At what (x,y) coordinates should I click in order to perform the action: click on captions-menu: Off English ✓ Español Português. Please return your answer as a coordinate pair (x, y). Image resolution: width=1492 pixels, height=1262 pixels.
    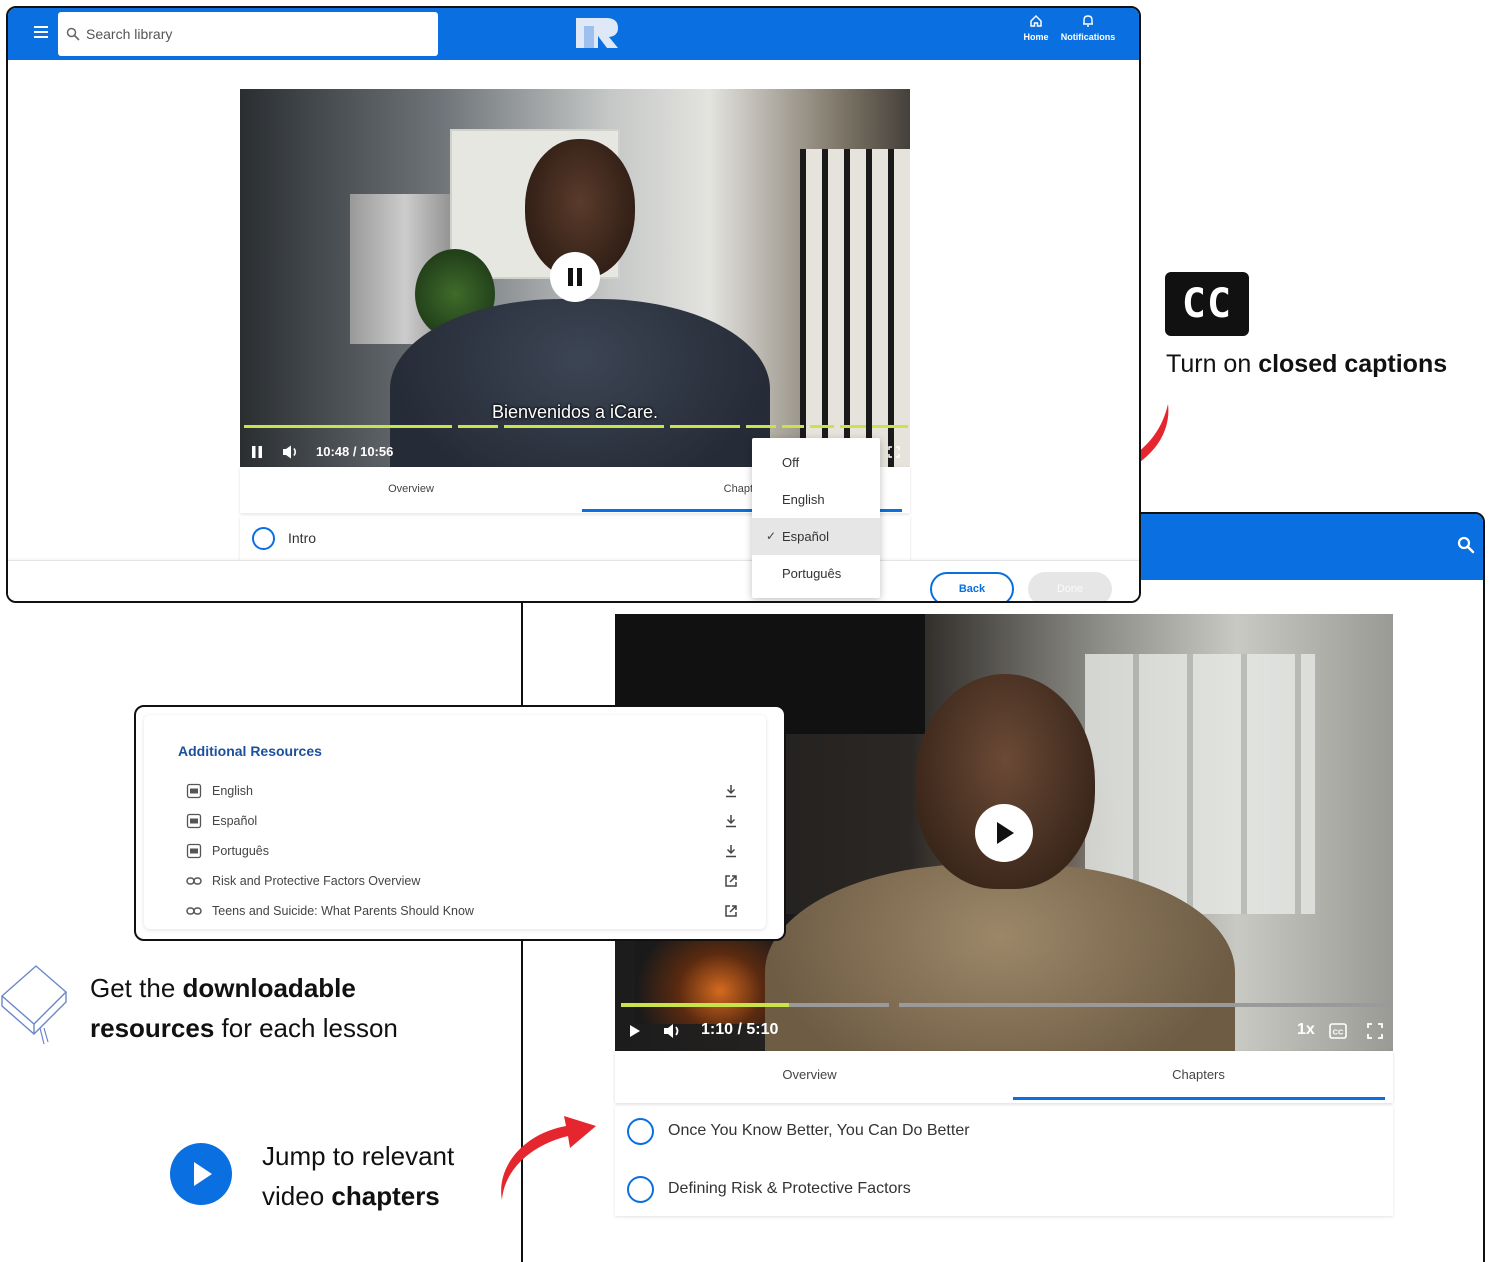
    Looking at the image, I should click on (816, 518).